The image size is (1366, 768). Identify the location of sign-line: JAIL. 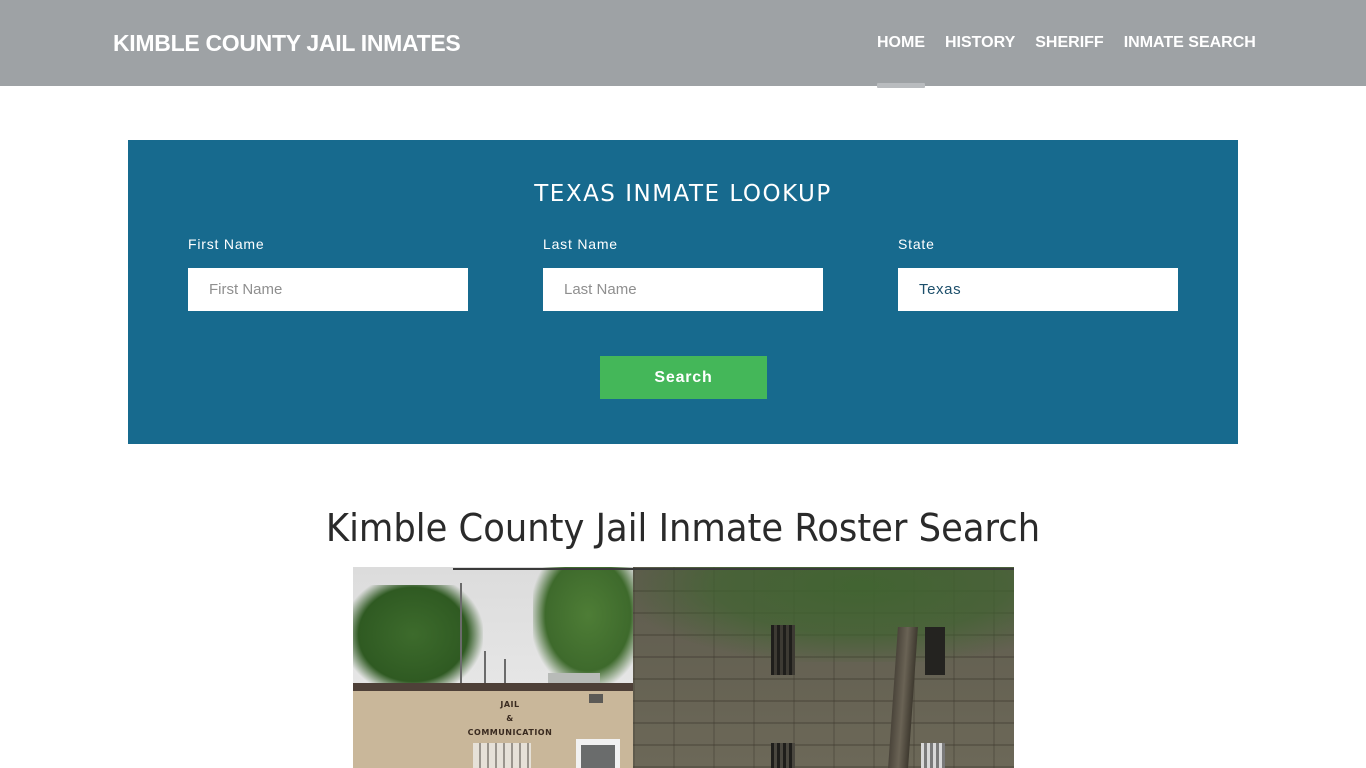
(510, 704).